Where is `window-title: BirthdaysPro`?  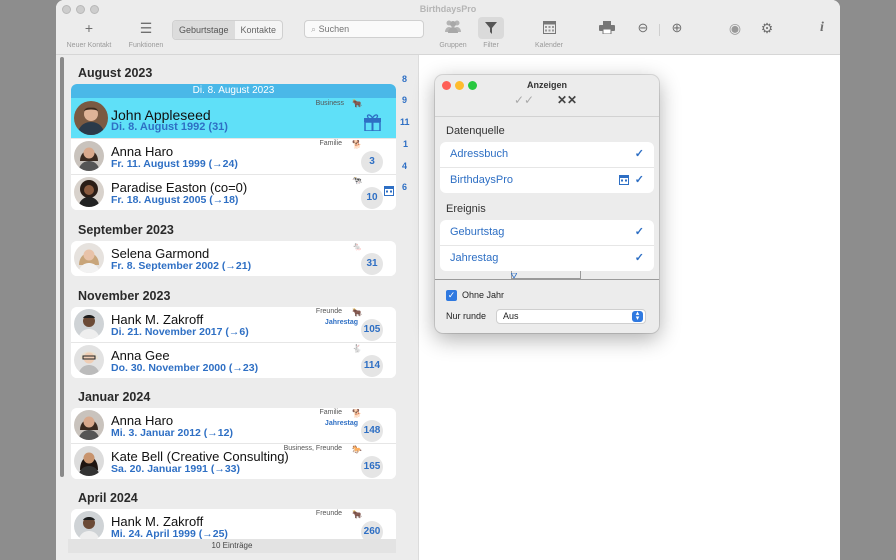 window-title: BirthdaysPro is located at coordinates (448, 9).